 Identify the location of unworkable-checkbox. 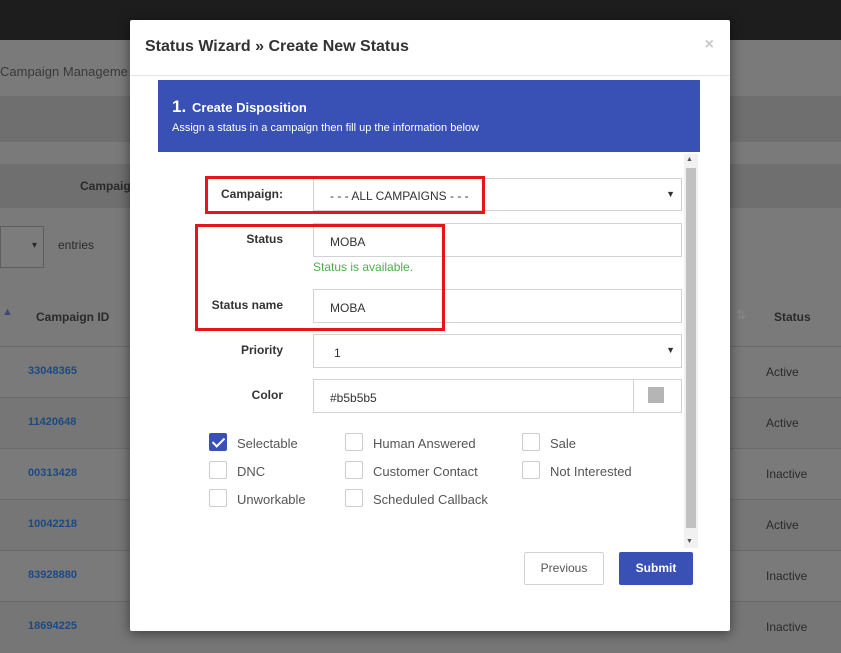
(218, 498).